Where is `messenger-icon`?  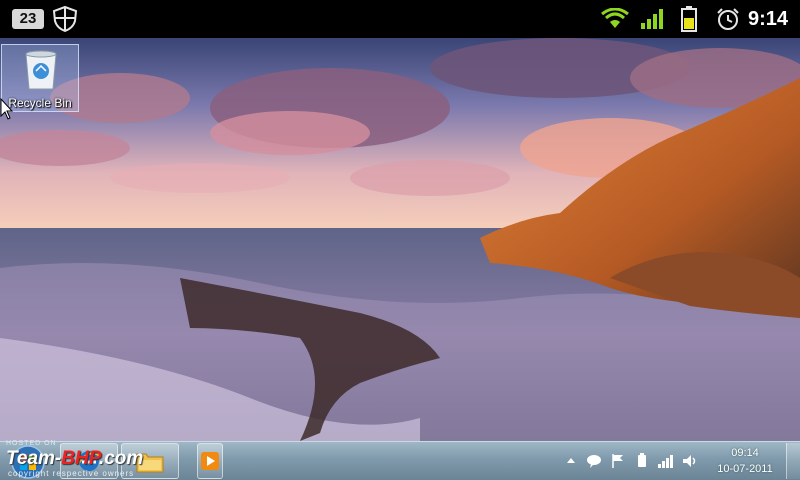
messenger-icon is located at coordinates (594, 461).